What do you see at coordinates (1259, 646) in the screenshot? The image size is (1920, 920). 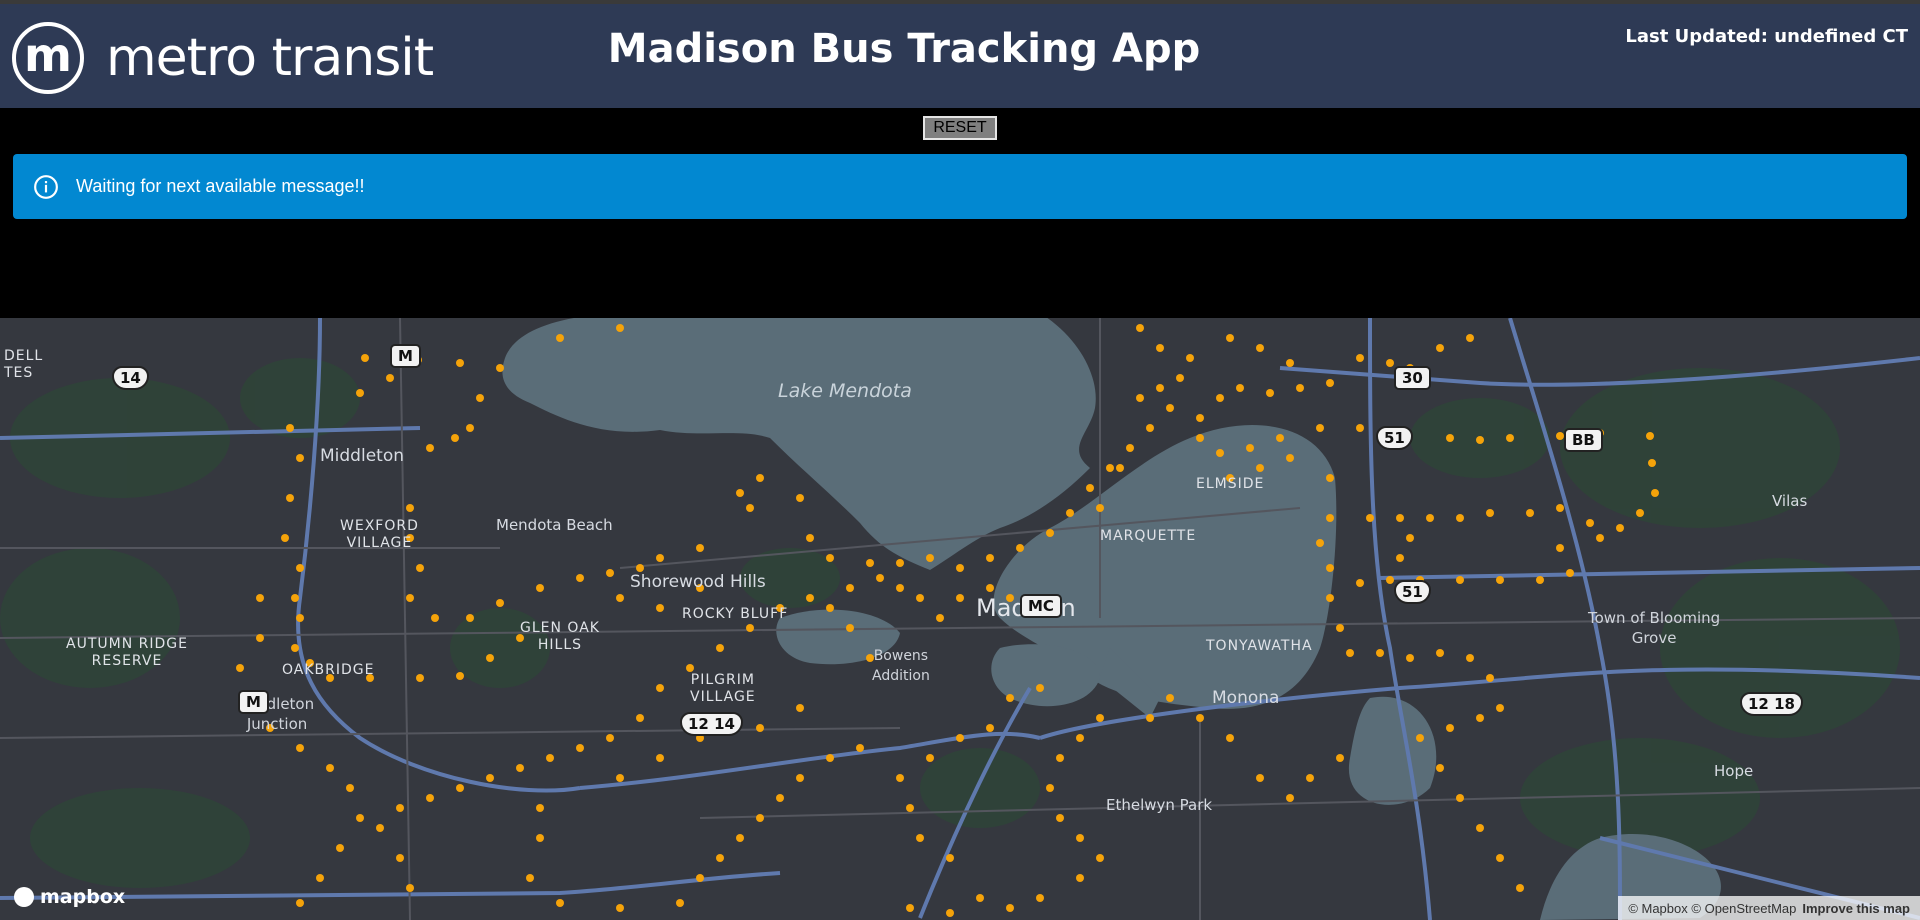 I see `tonyawatha-label: TONYAWATHA` at bounding box center [1259, 646].